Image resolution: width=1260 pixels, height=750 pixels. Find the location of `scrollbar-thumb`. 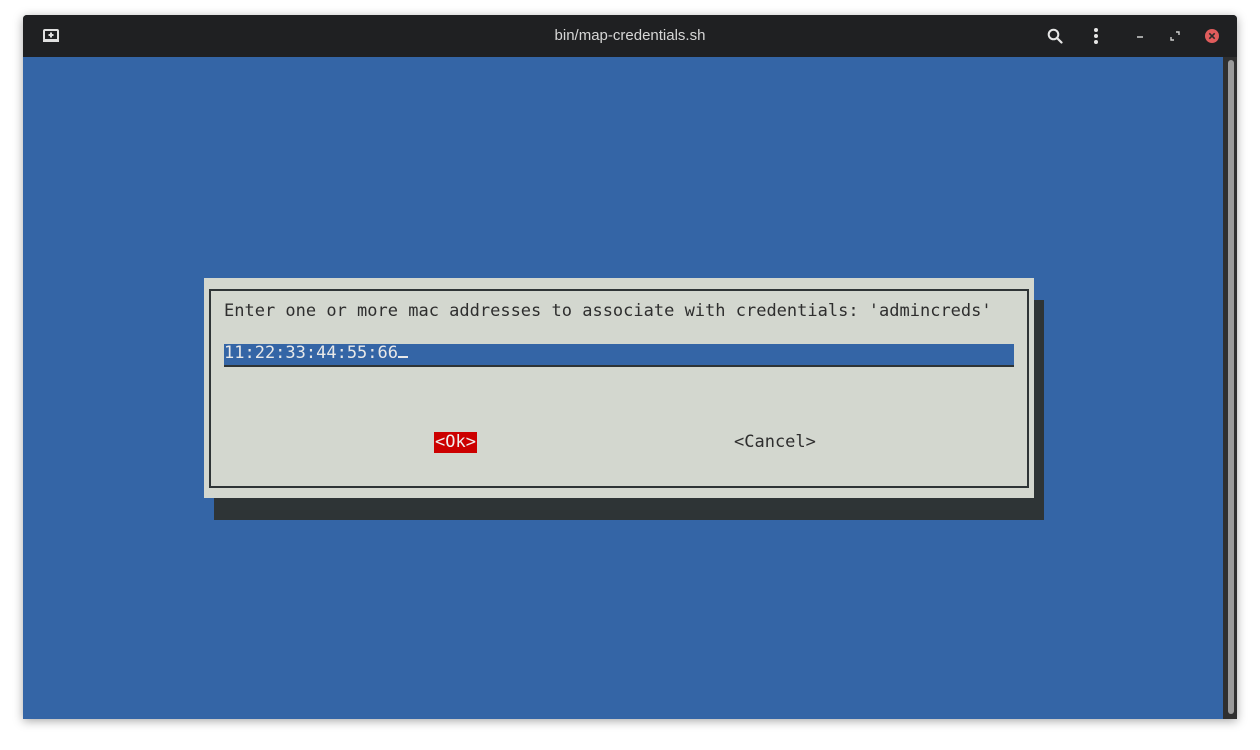

scrollbar-thumb is located at coordinates (1231, 387).